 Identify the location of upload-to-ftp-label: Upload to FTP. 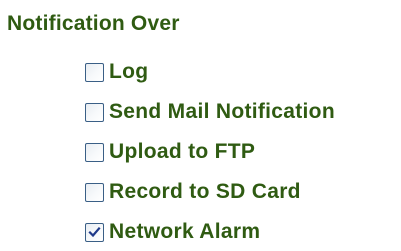
(182, 152).